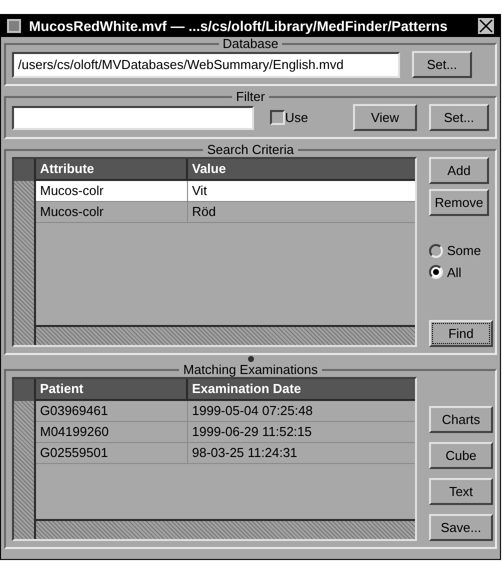  Describe the element at coordinates (250, 97) in the screenshot. I see `group-title: Filter` at that location.